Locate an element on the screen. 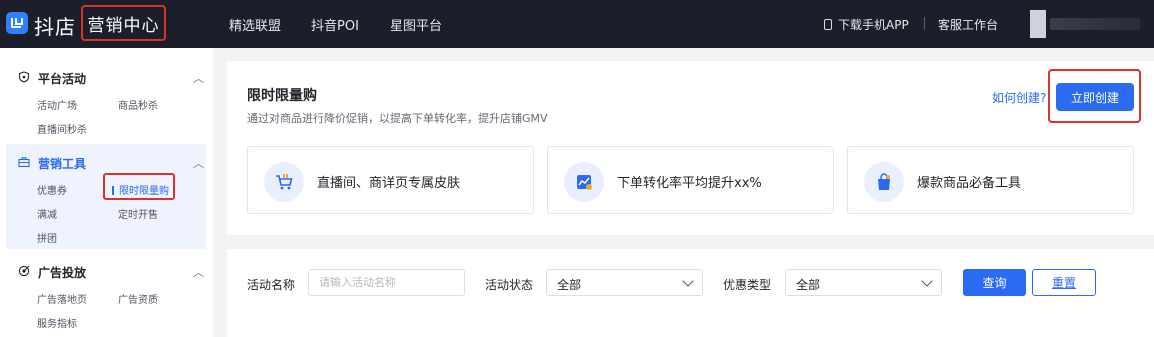  query-button: 查询 is located at coordinates (994, 282).